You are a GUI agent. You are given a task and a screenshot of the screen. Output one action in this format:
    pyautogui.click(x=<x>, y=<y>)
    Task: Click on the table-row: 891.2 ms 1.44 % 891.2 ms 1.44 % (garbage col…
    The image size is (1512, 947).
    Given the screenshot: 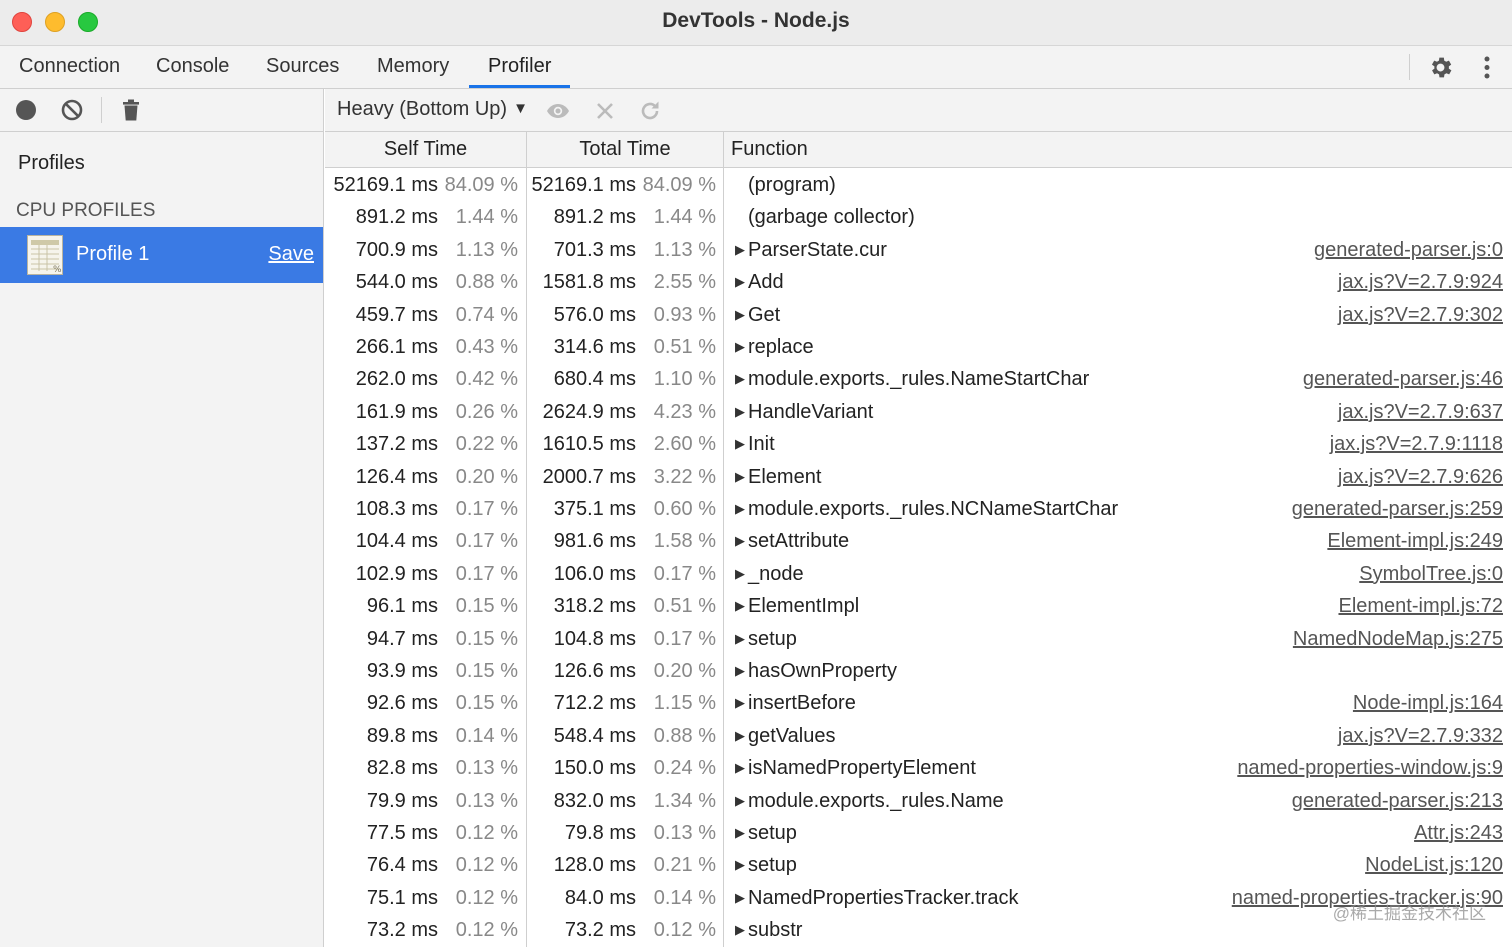 What is the action you would take?
    pyautogui.click(x=918, y=217)
    